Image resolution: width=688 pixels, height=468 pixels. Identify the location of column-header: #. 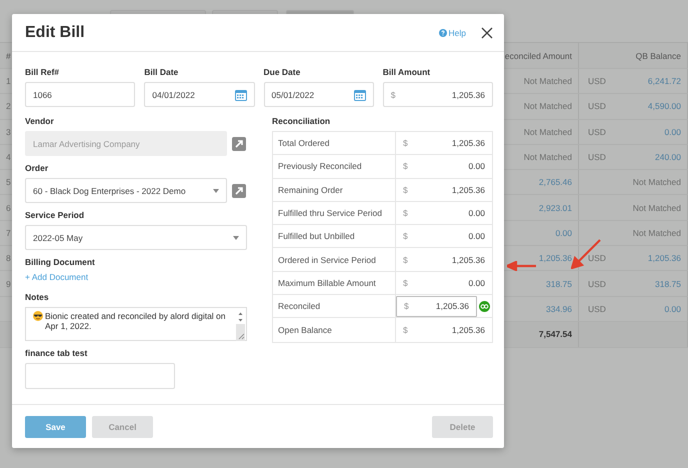
(8, 56).